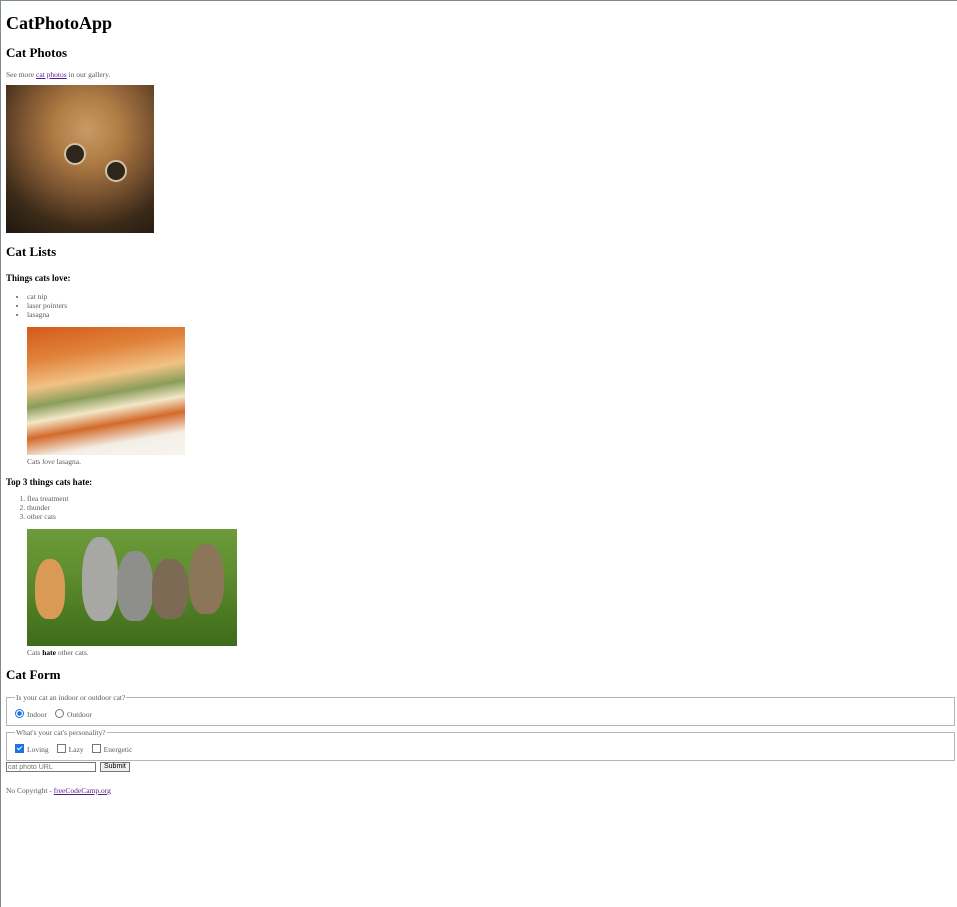  I want to click on energetic-label: Energetic, so click(118, 749).